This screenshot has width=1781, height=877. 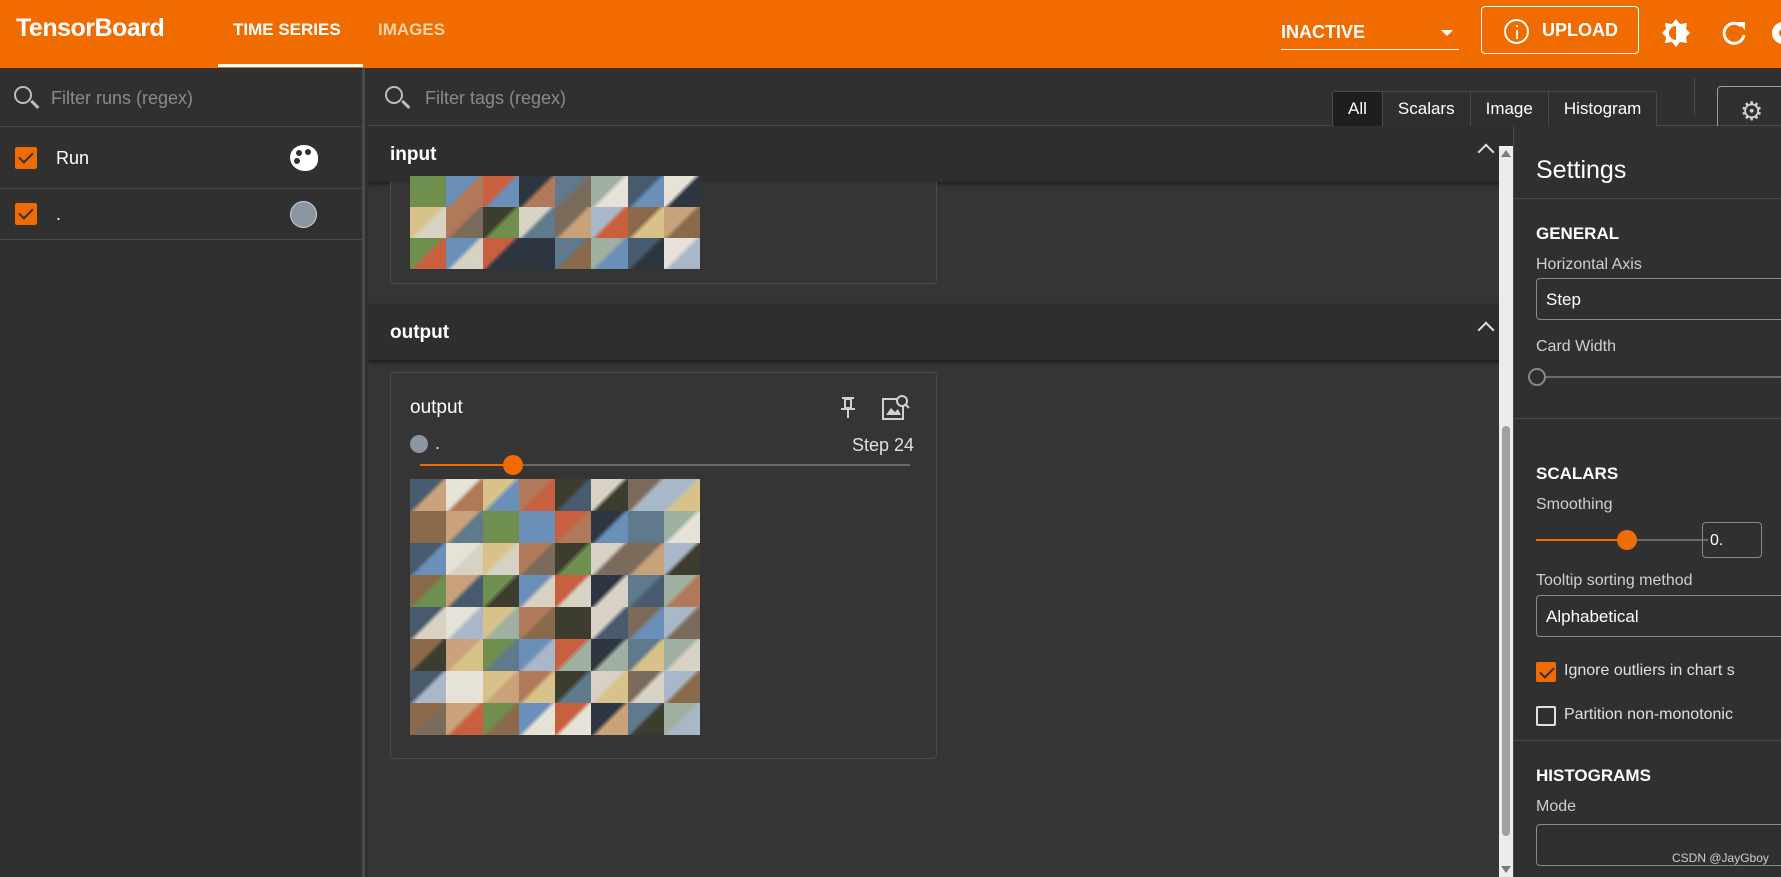 I want to click on card-width-slider-thumb, so click(x=1537, y=377).